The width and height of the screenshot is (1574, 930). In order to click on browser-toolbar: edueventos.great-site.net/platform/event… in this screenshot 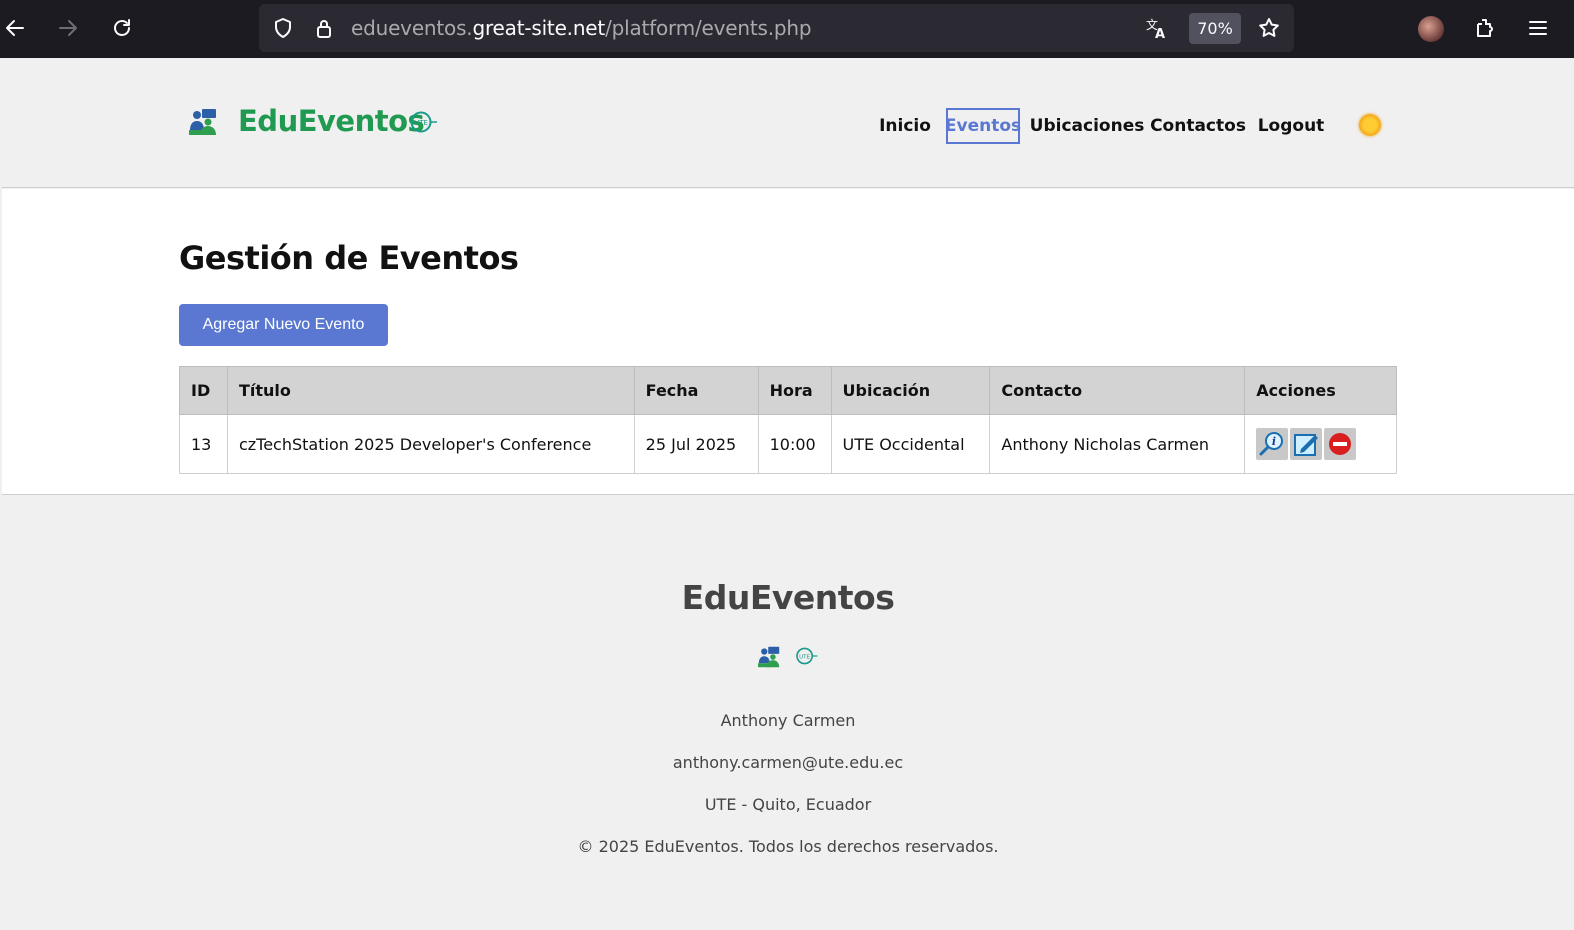, I will do `click(787, 29)`.